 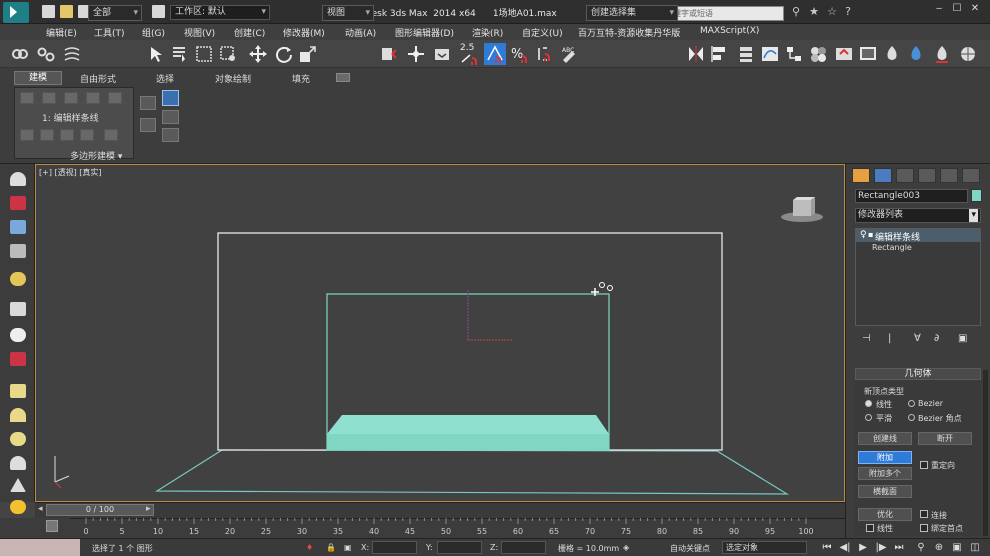 I want to click on ribbon-previous-modifier-icon, so click(x=27, y=135).